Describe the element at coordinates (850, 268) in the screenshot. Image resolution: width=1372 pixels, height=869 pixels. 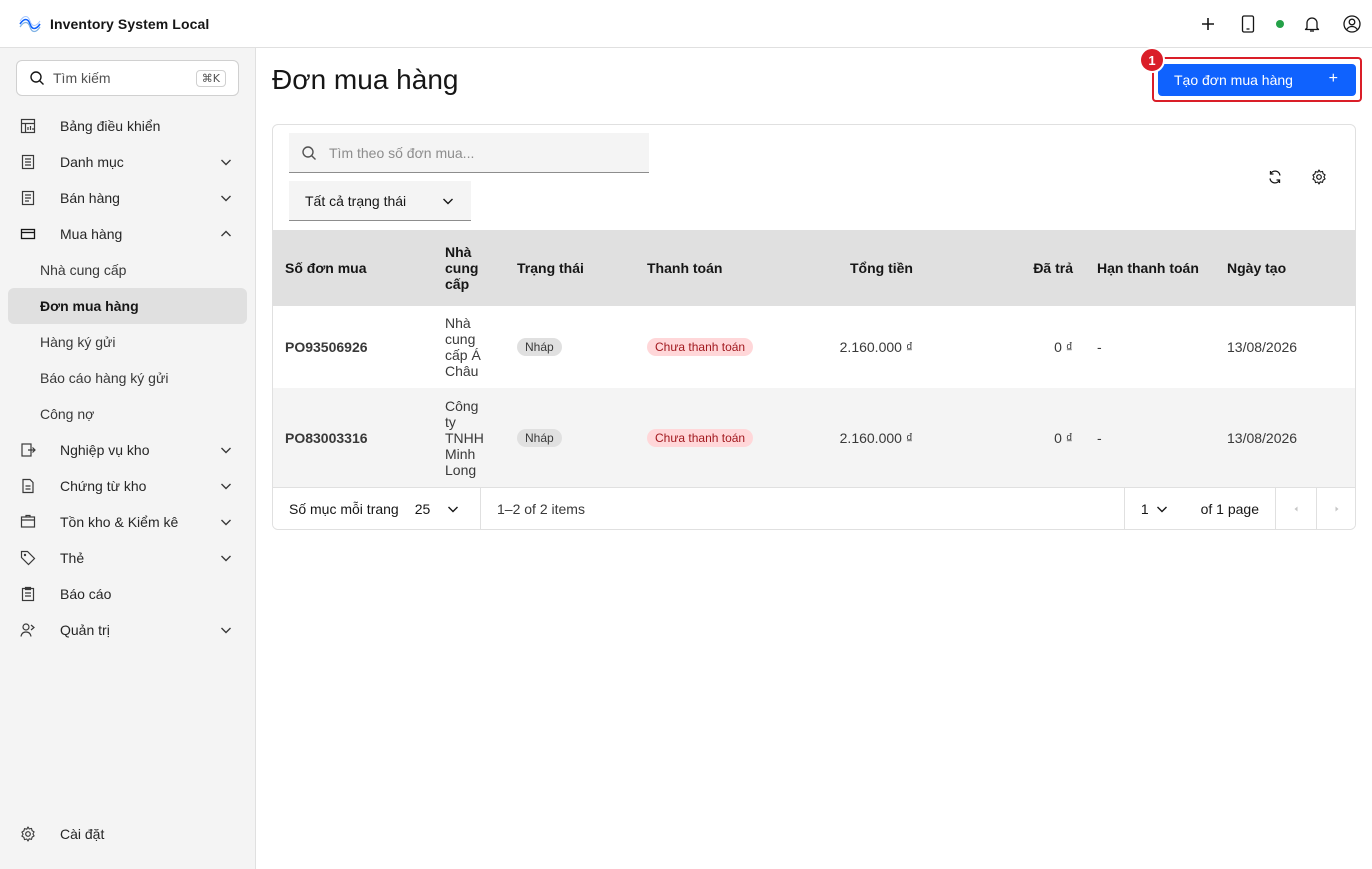
I see `column-header-total: Tổng tiền` at that location.